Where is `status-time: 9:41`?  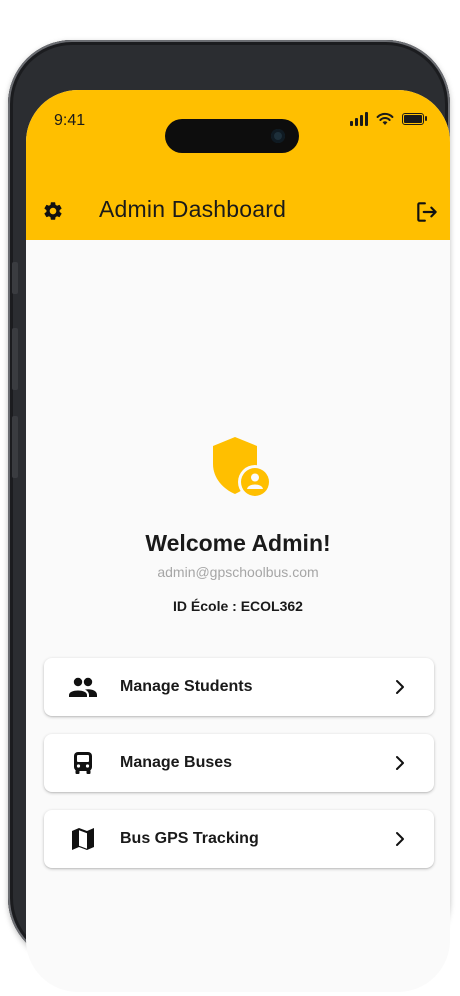
status-time: 9:41 is located at coordinates (70, 120).